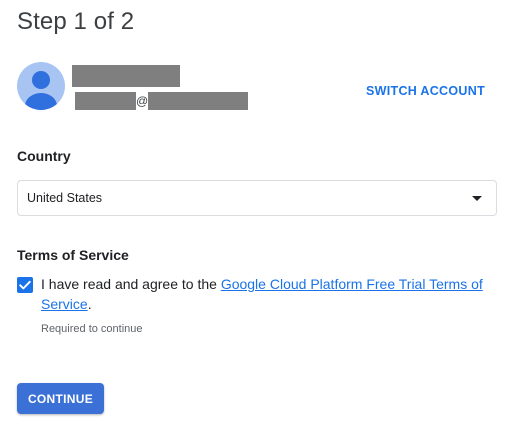 The height and width of the screenshot is (425, 516). Describe the element at coordinates (477, 198) in the screenshot. I see `arrow-drop-down-icon` at that location.